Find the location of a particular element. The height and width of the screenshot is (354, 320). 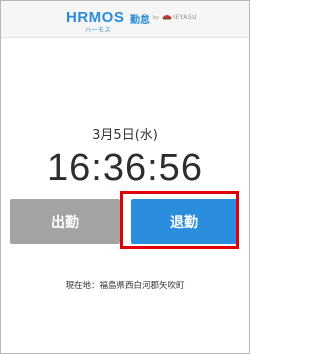

brand-name: HRMOS is located at coordinates (95, 17).